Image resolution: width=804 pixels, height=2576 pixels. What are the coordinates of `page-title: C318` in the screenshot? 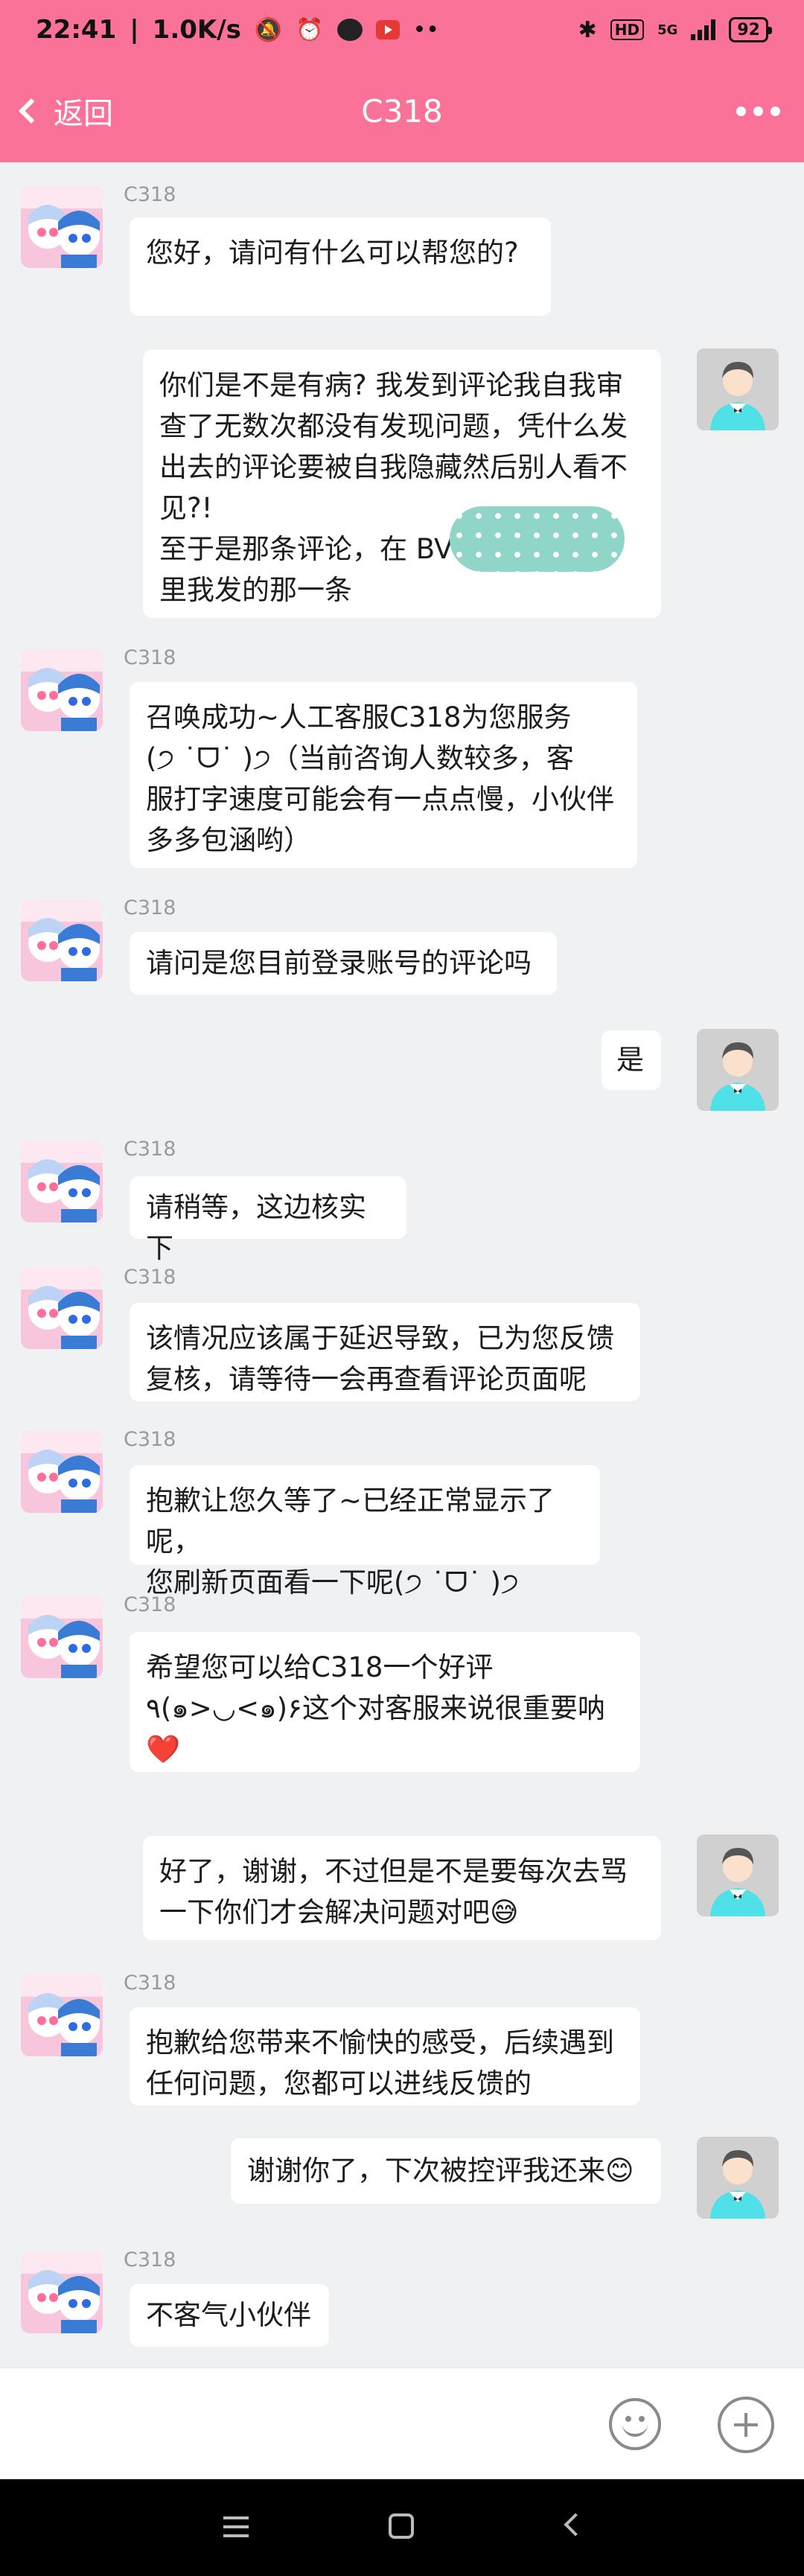 It's located at (402, 111).